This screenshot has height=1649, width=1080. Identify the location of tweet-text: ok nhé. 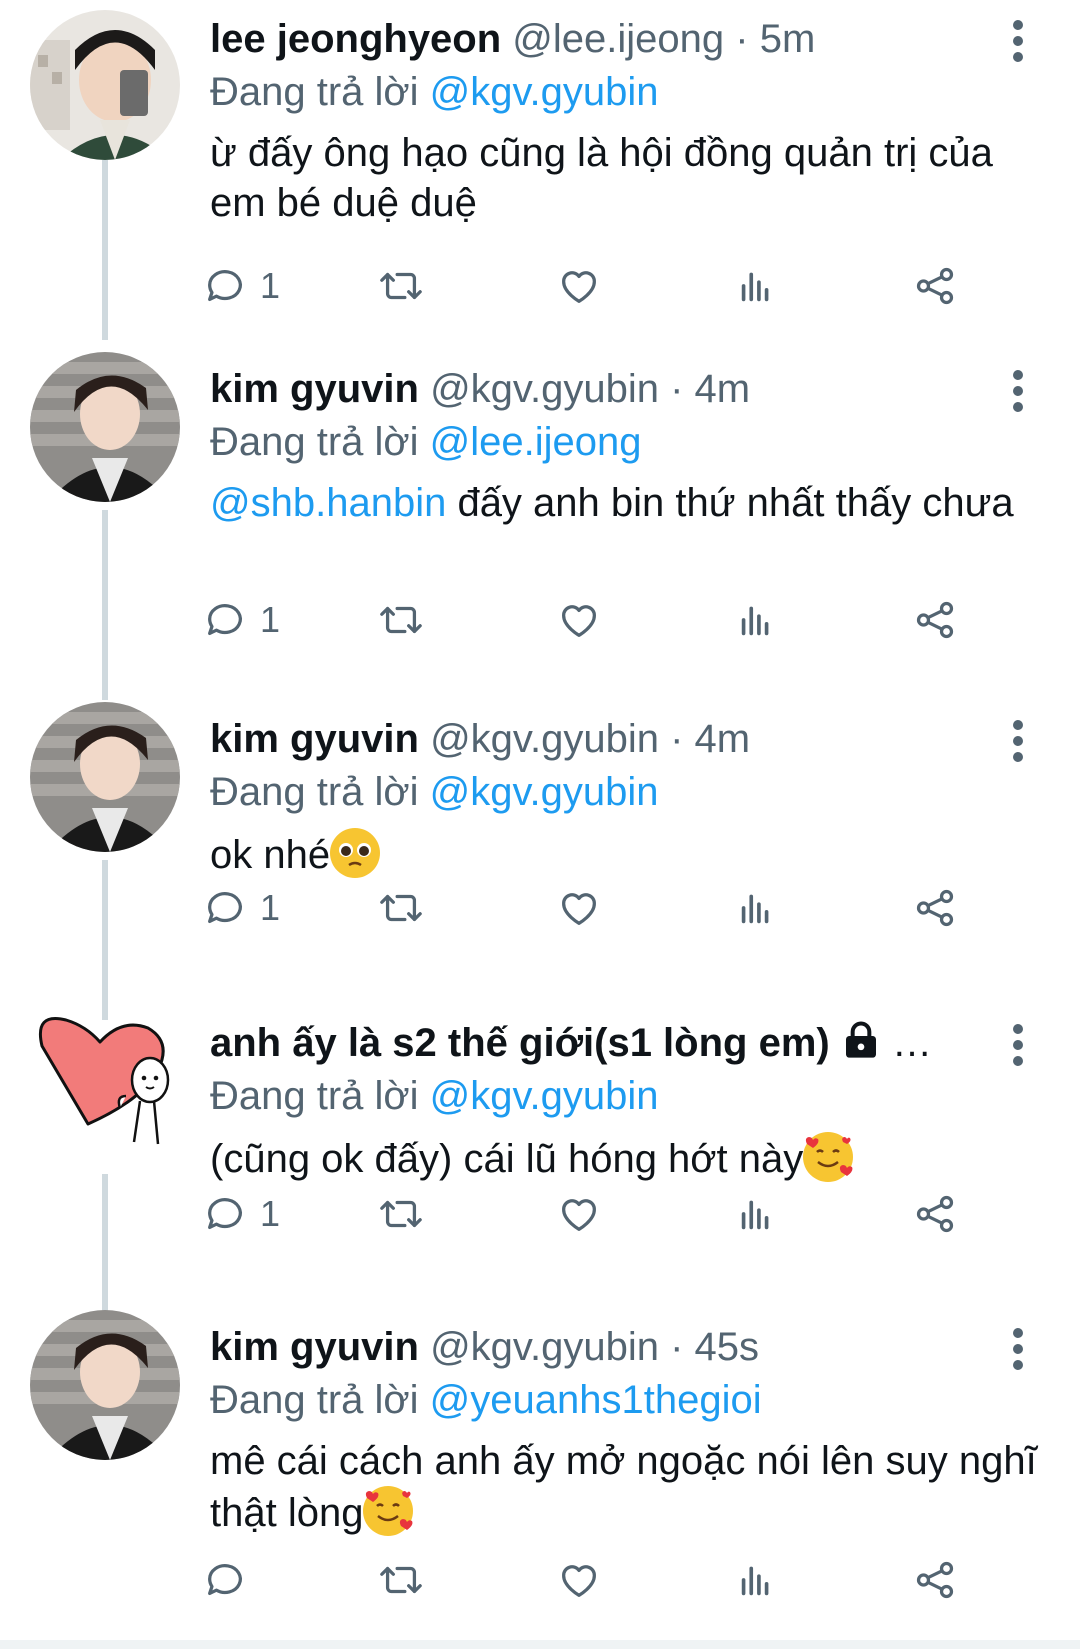
(625, 854).